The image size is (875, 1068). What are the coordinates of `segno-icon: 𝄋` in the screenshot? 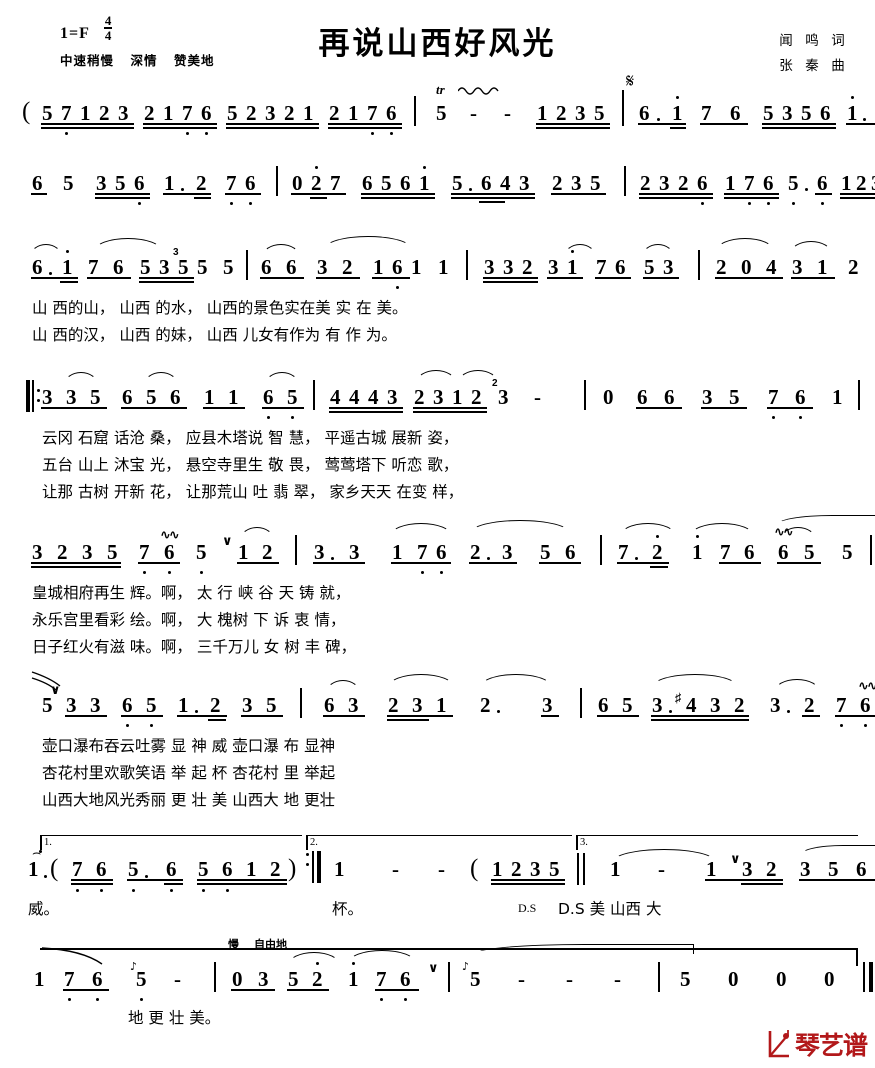 It's located at (630, 81).